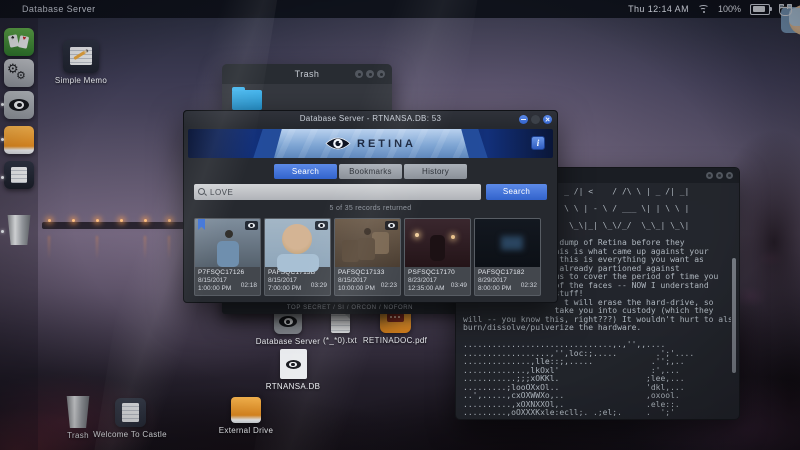 This screenshot has width=800, height=450. Describe the element at coordinates (130, 412) in the screenshot. I see `document-app-icon` at that location.